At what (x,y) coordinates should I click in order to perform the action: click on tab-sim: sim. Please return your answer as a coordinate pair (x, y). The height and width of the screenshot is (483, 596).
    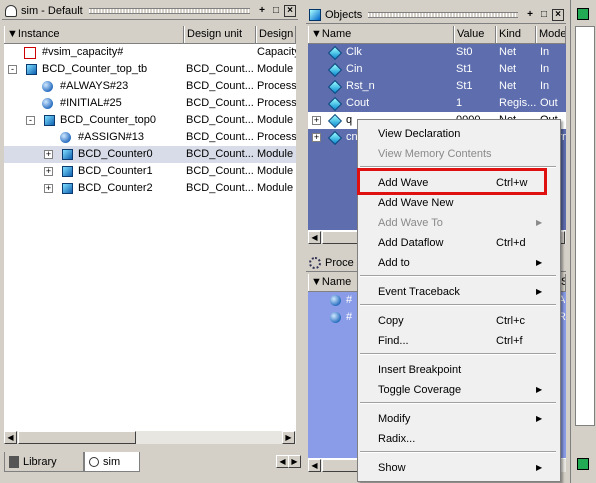
    Looking at the image, I should click on (112, 462).